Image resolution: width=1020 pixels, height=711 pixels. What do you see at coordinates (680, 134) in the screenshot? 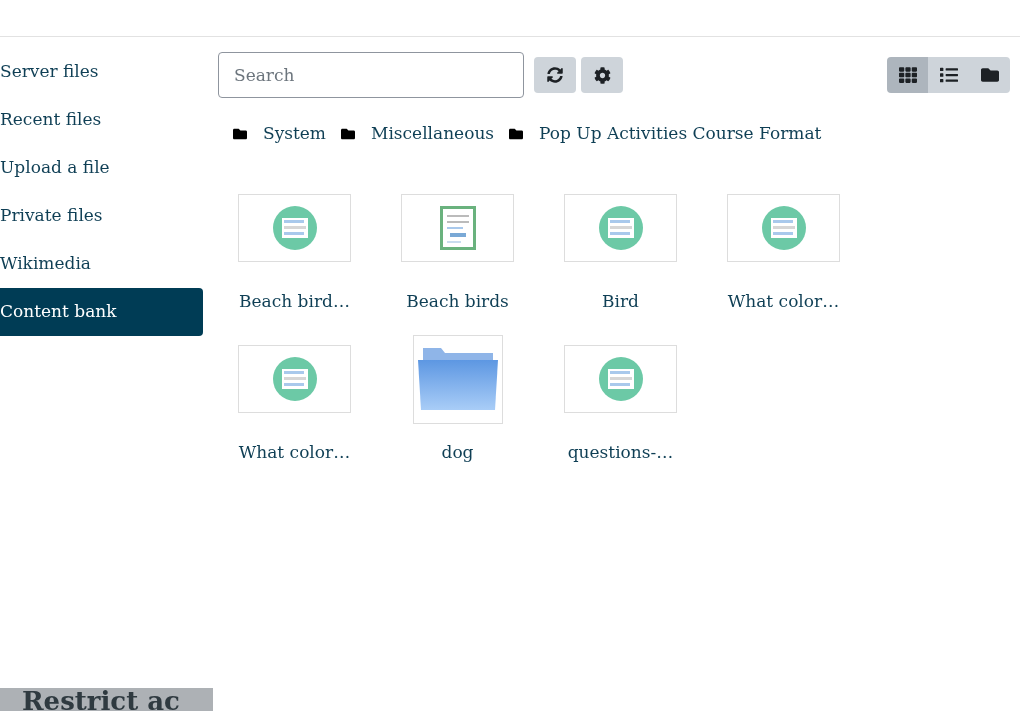
I see `breadcrumb-link: Pop Up Activities Course Format` at bounding box center [680, 134].